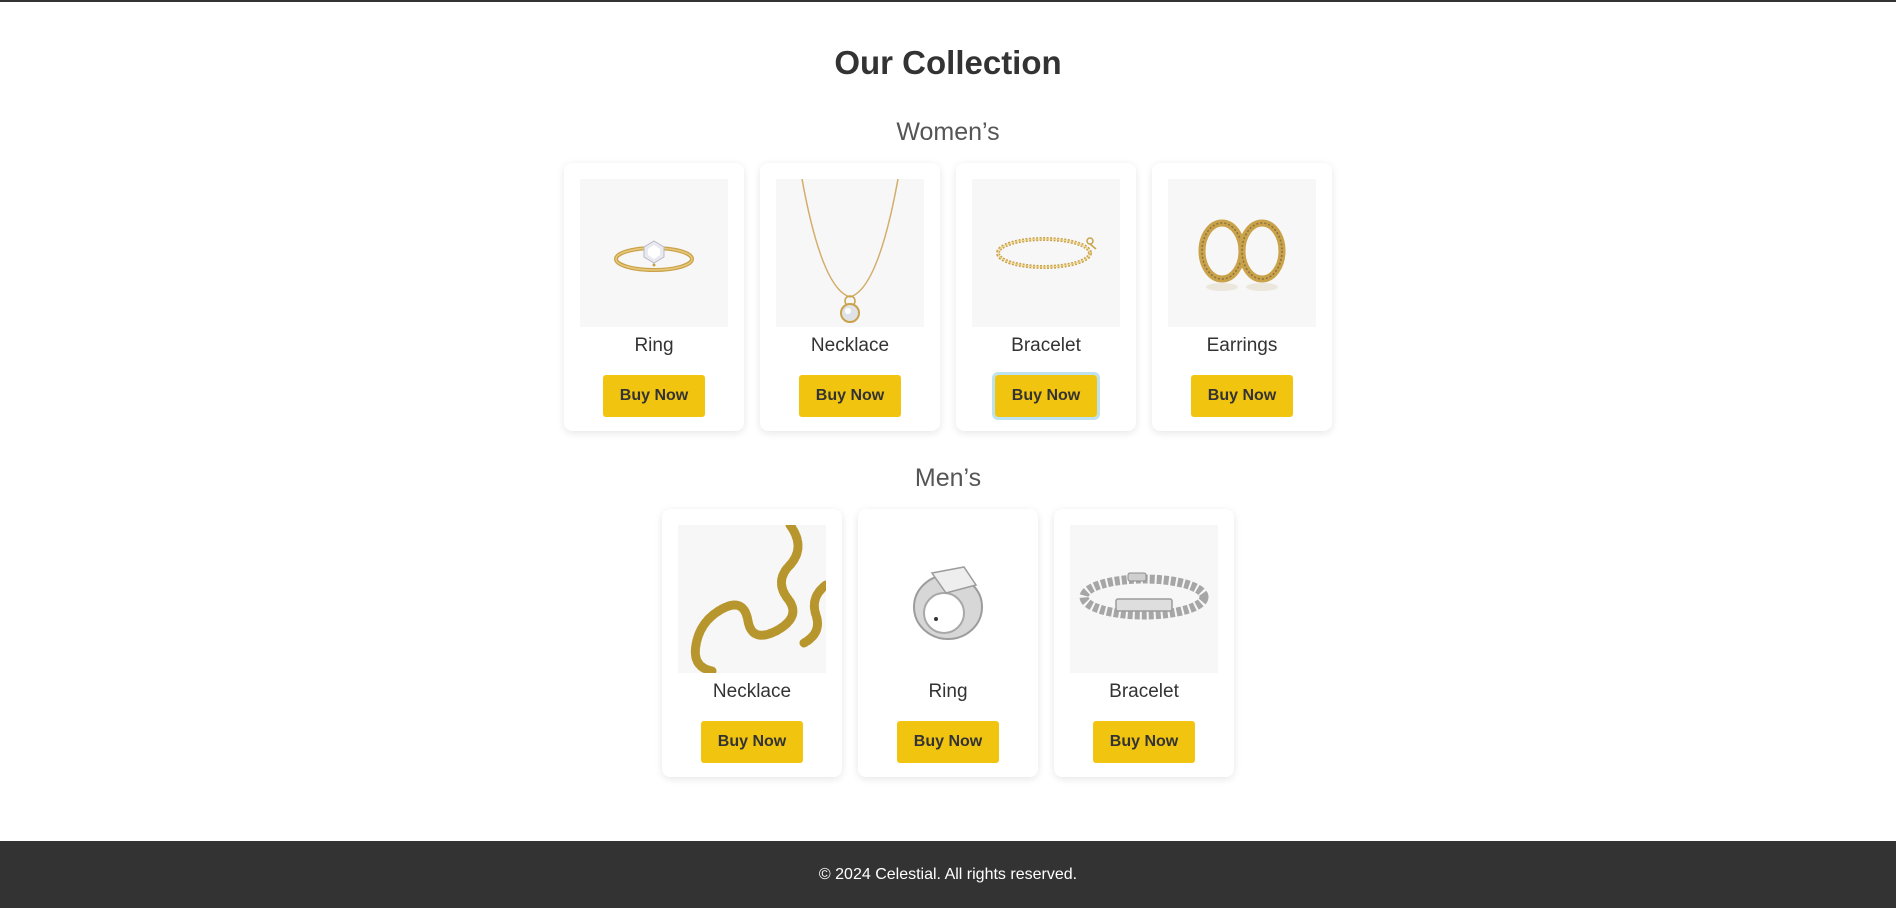 The height and width of the screenshot is (908, 1896). I want to click on ring-image, so click(654, 256).